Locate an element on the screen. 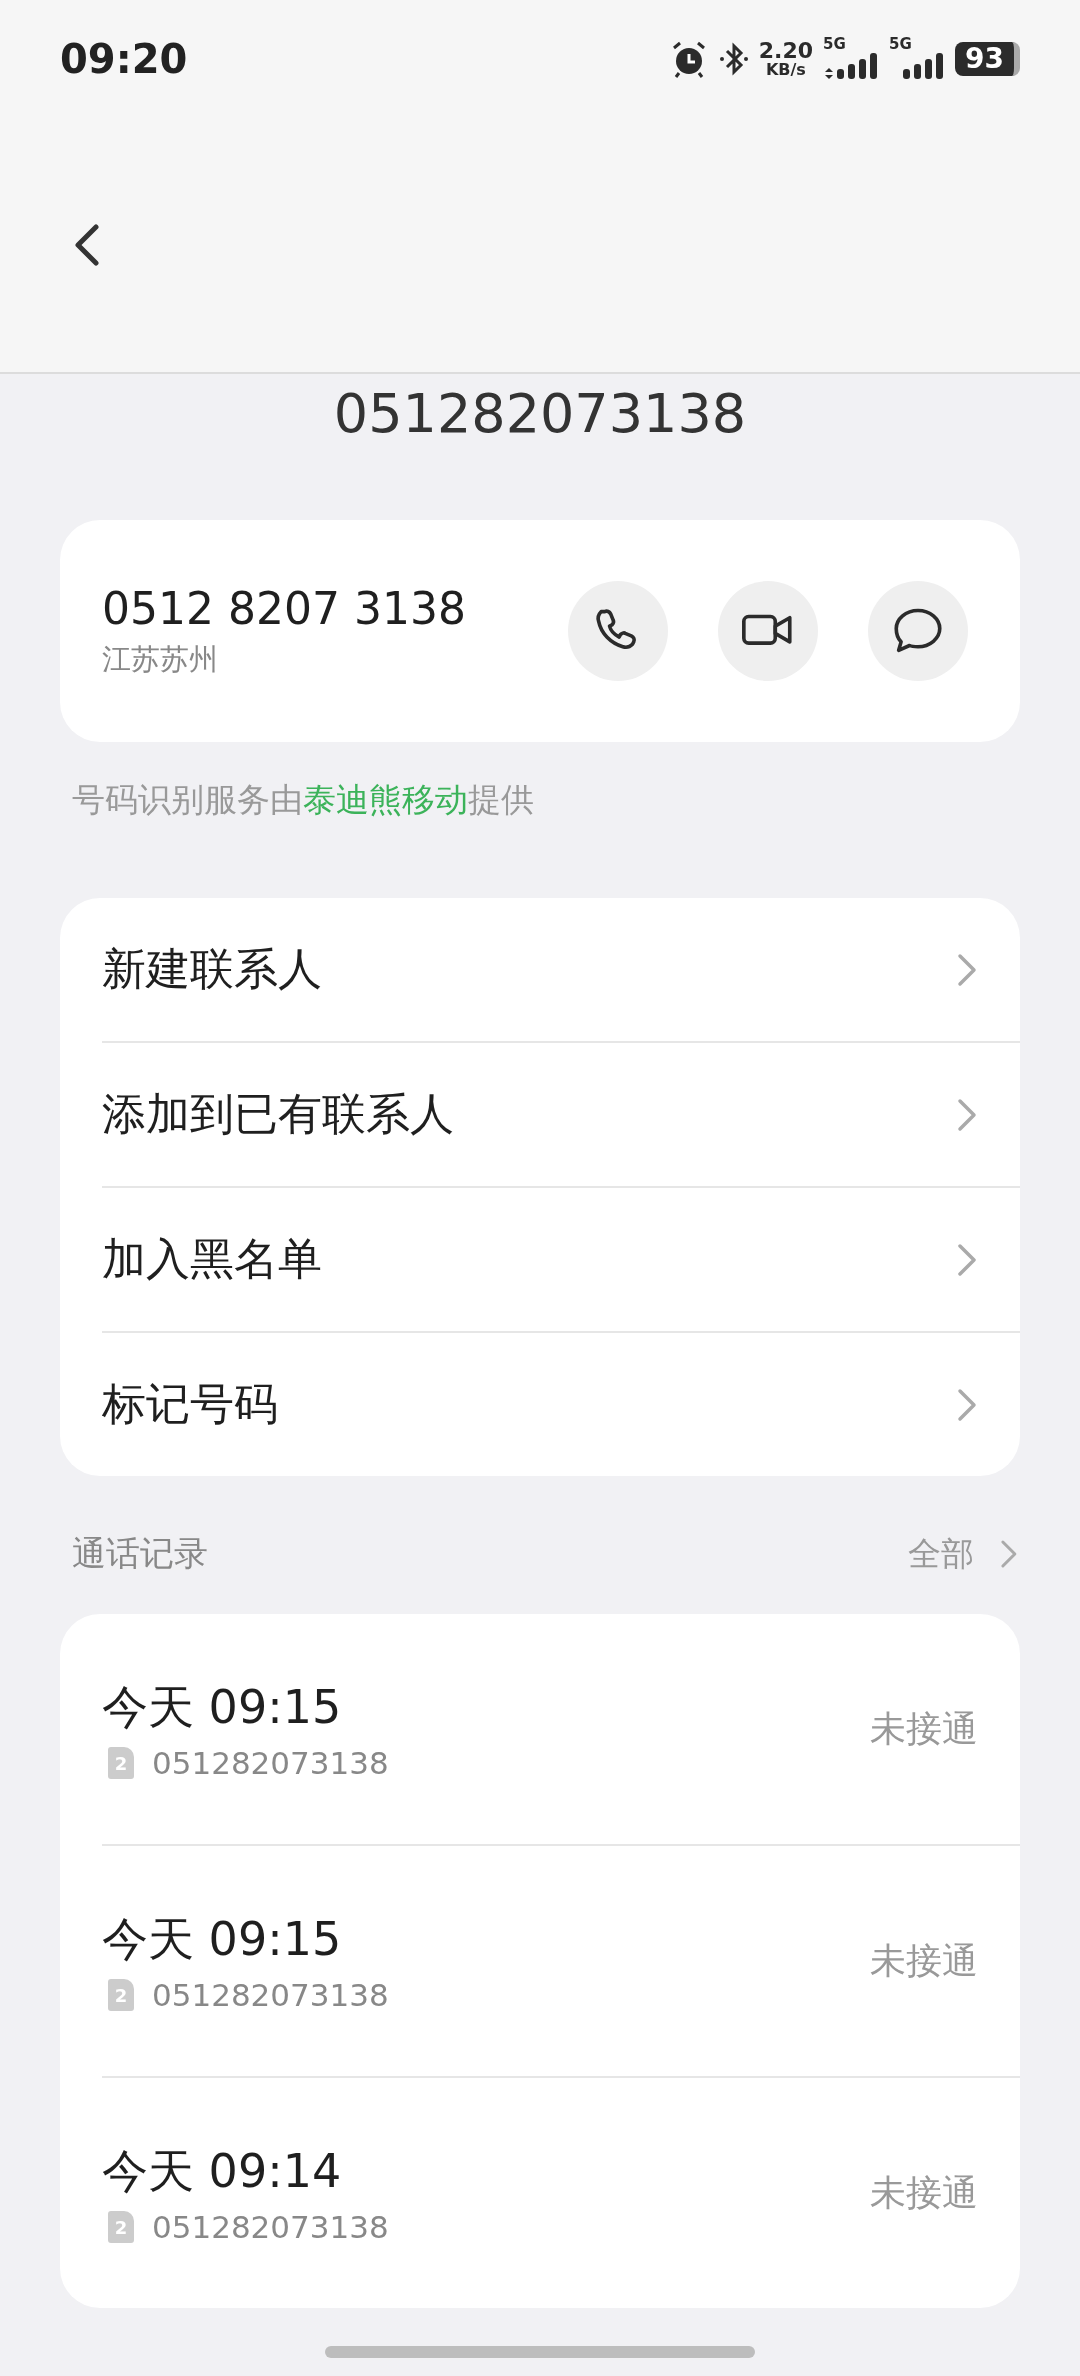 The image size is (1080, 2376). menu-item: 标记号码 is located at coordinates (561, 1403).